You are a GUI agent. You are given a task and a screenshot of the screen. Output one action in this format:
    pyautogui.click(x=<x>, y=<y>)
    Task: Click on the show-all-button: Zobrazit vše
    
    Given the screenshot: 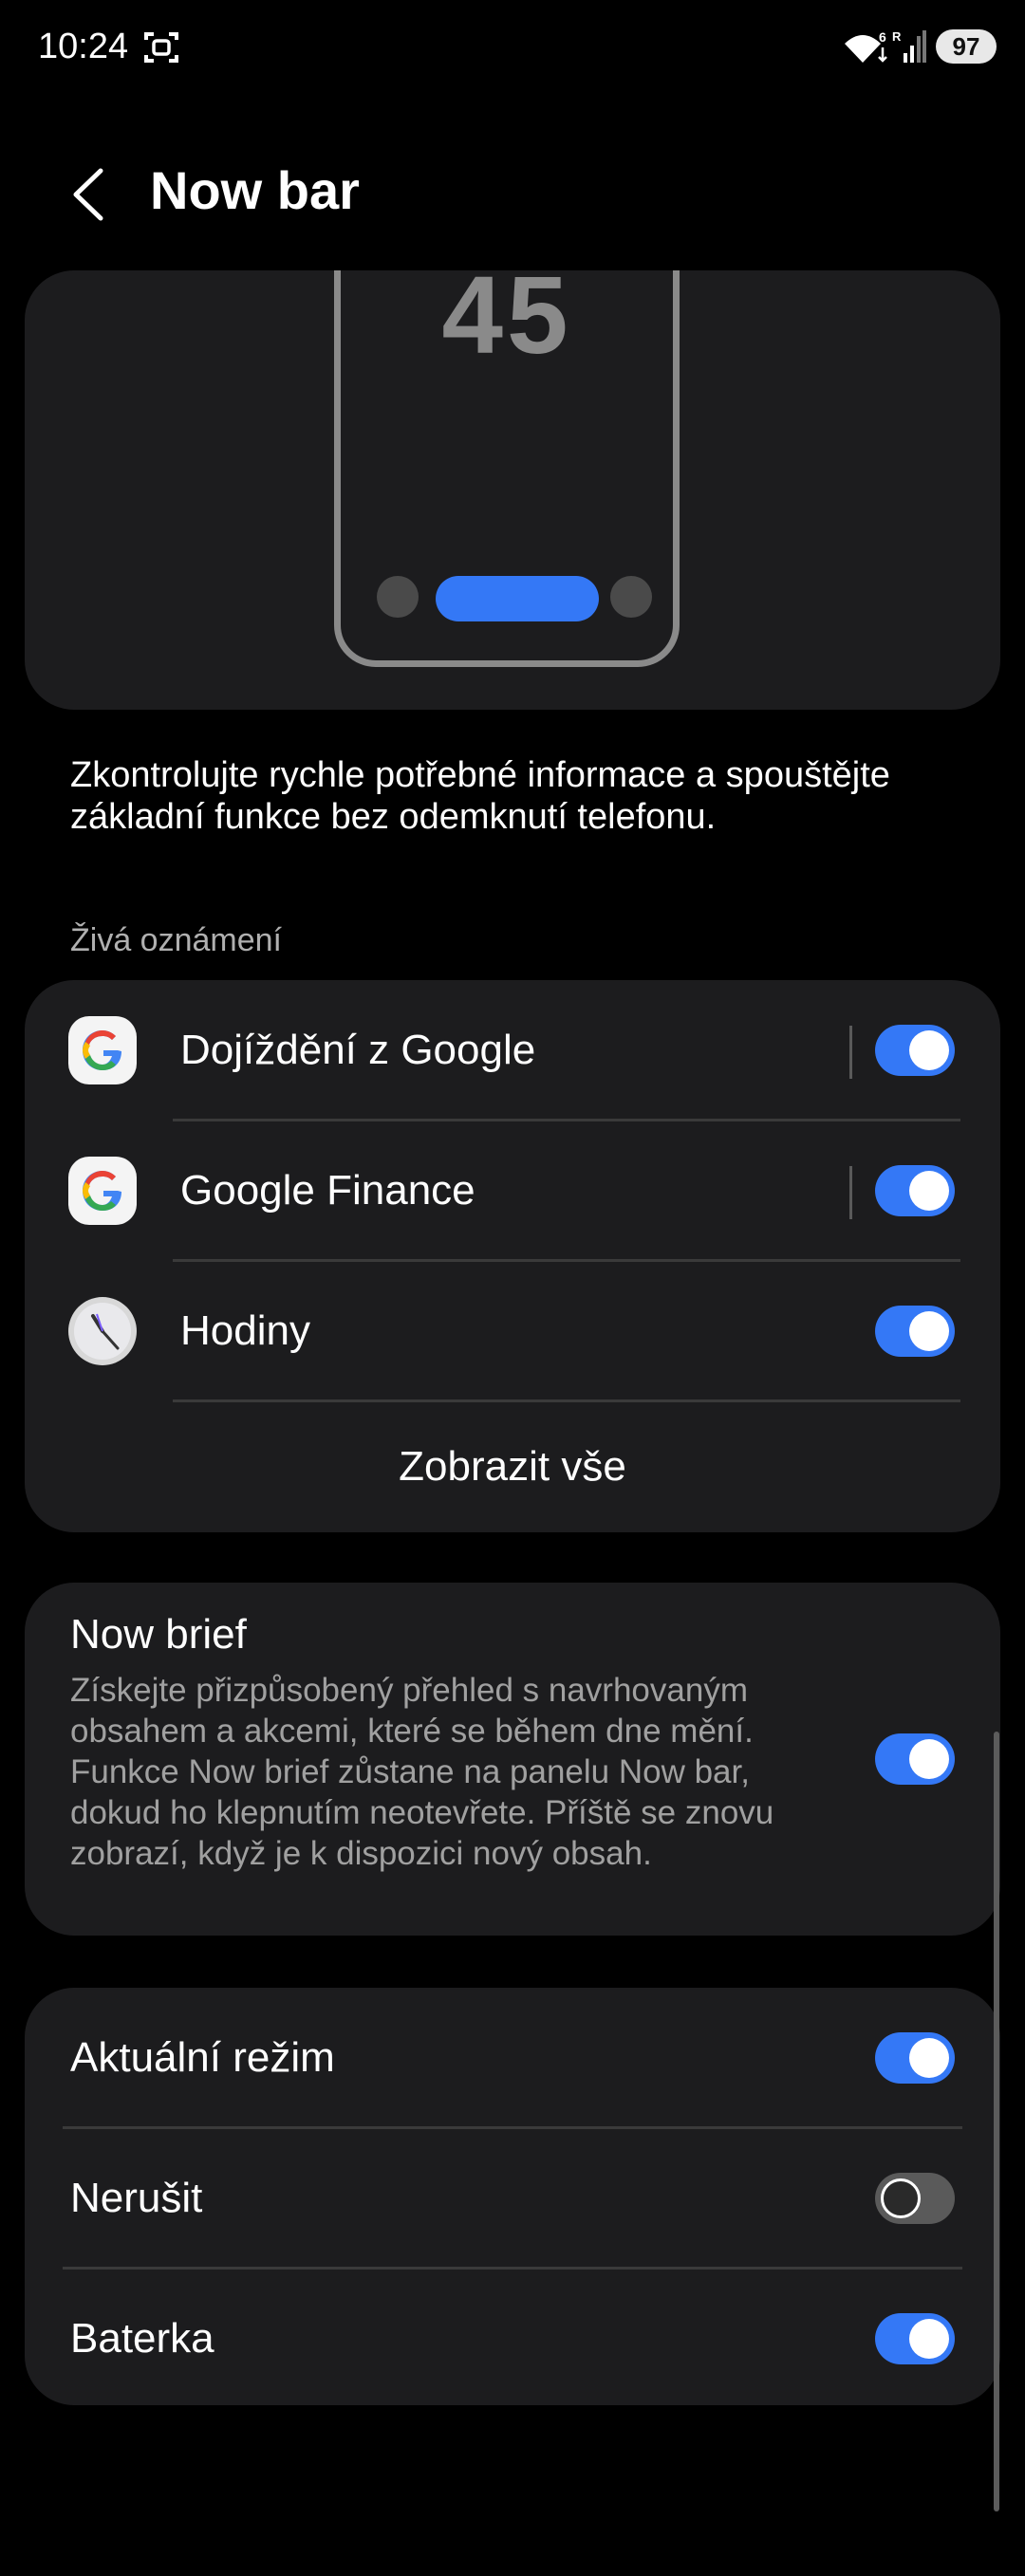 What is the action you would take?
    pyautogui.click(x=512, y=1466)
    